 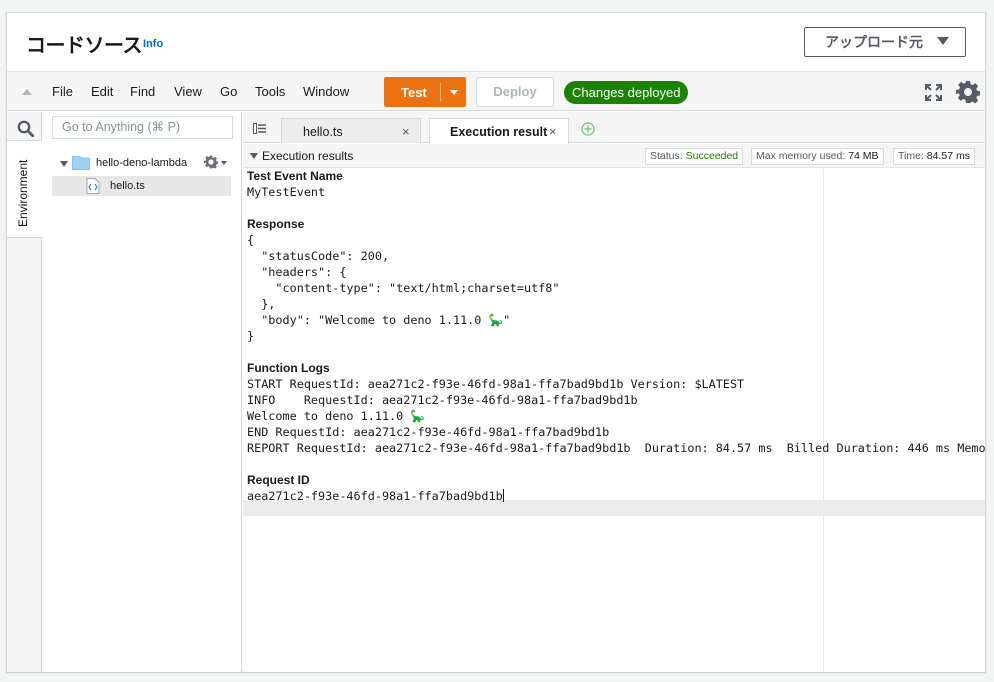 I want to click on response-line: },, so click(x=261, y=304).